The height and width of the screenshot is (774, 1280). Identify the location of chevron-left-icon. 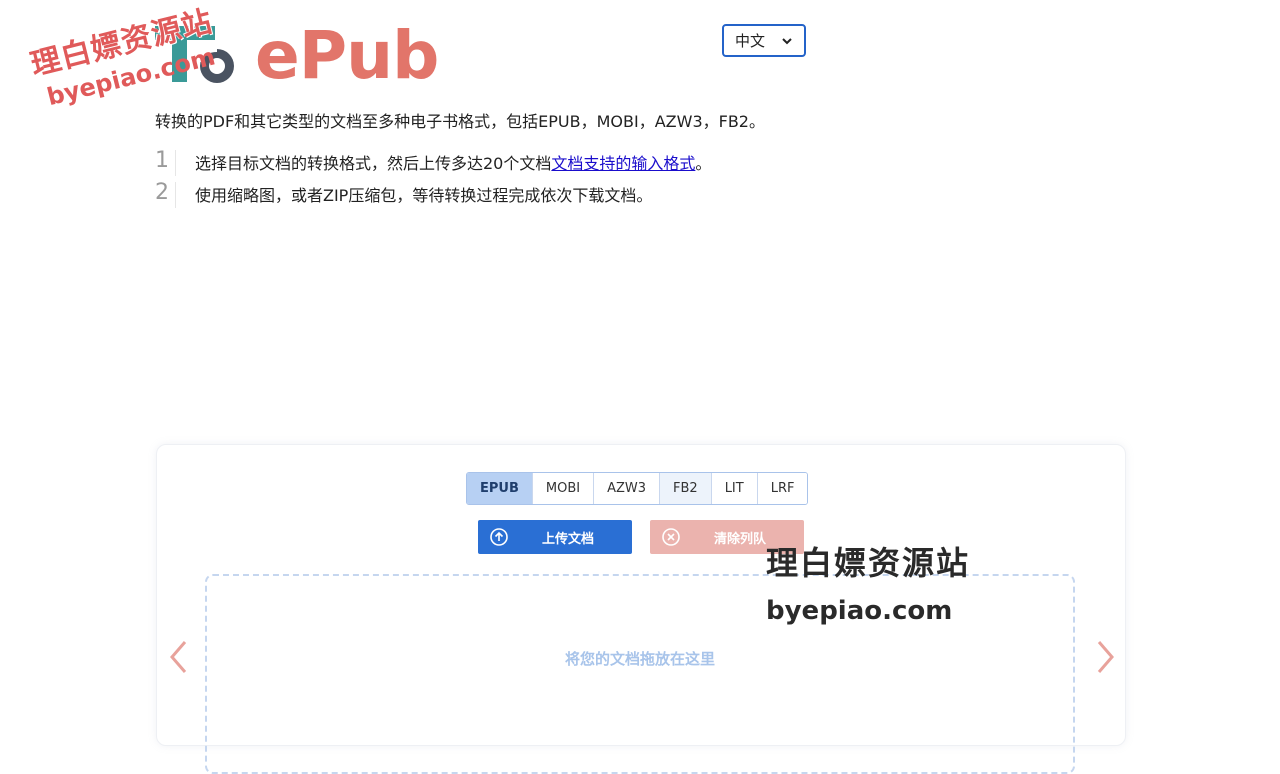
(178, 657).